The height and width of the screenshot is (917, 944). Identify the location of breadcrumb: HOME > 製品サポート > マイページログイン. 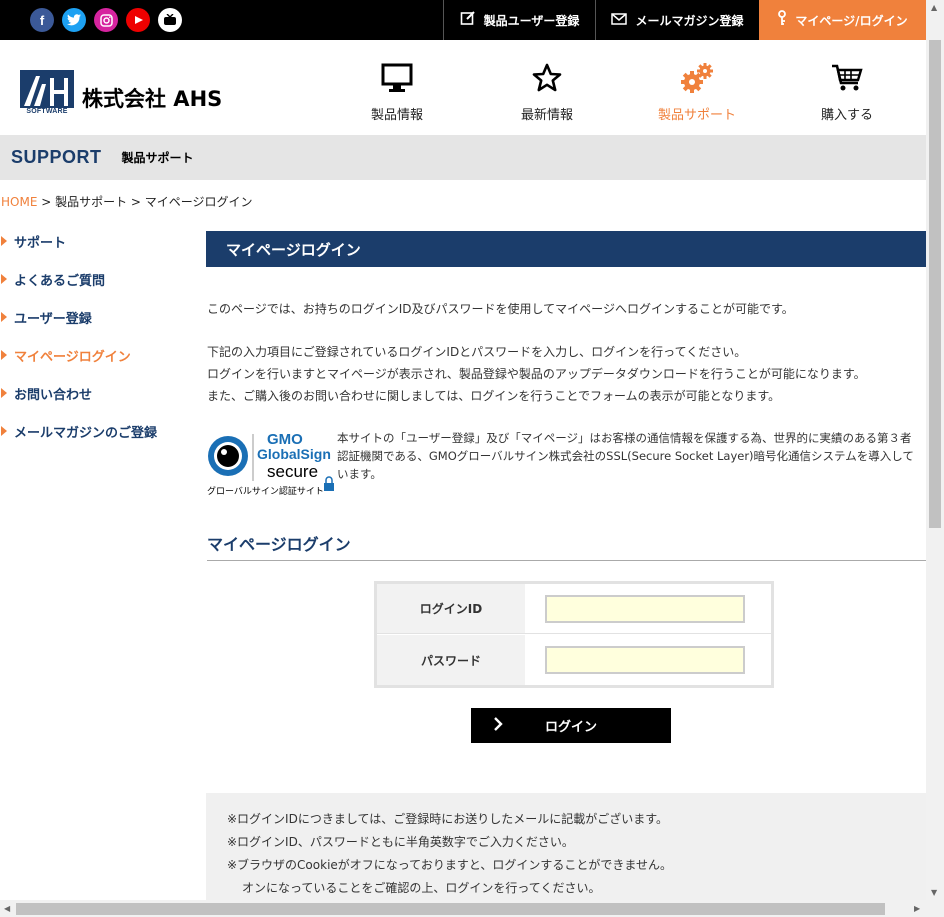
(127, 202).